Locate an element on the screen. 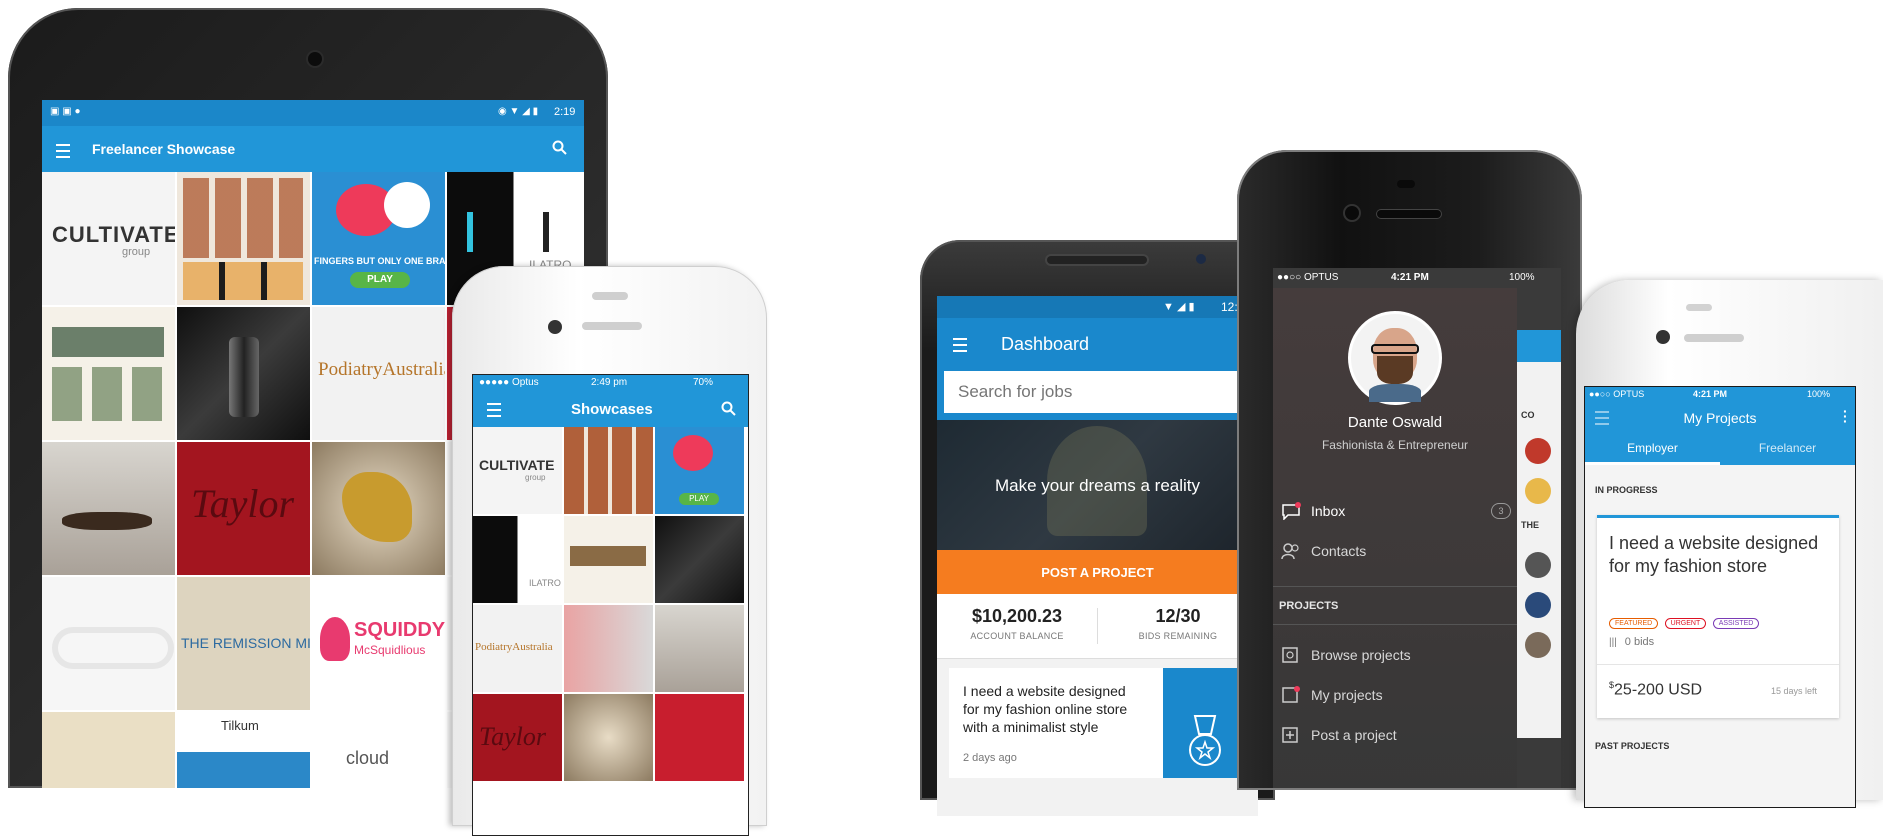 This screenshot has width=1883, height=836. more-icon: · · · is located at coordinates (1845, 416).